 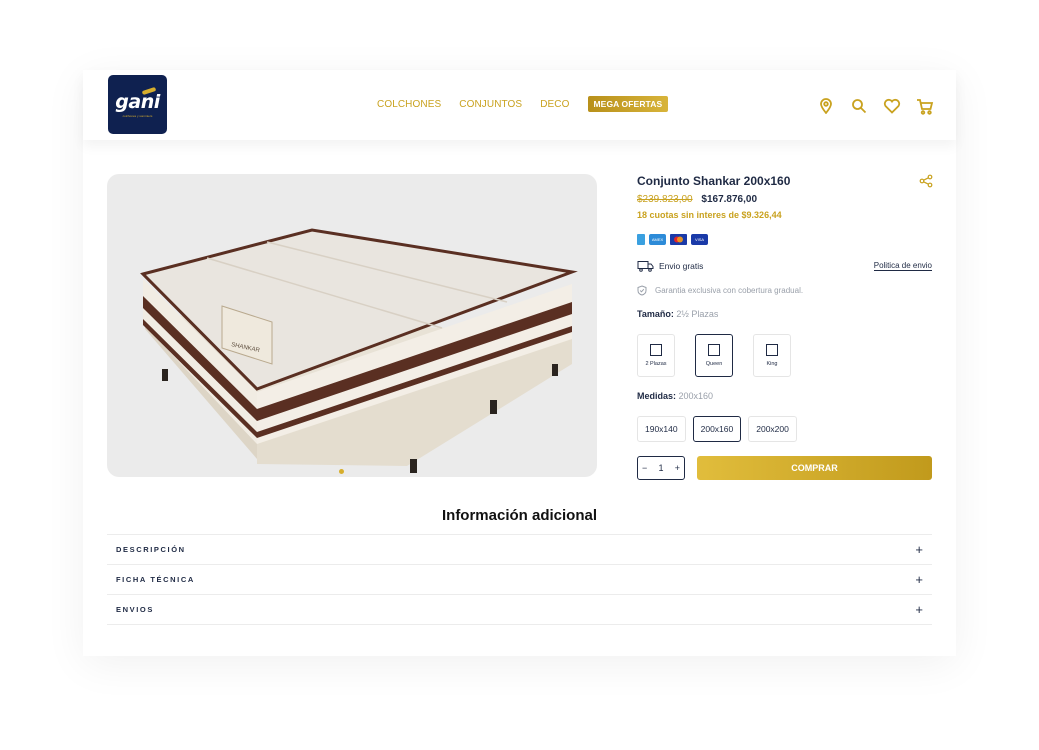 I want to click on measure-label-line: Medidas: 200x160, so click(x=675, y=396).